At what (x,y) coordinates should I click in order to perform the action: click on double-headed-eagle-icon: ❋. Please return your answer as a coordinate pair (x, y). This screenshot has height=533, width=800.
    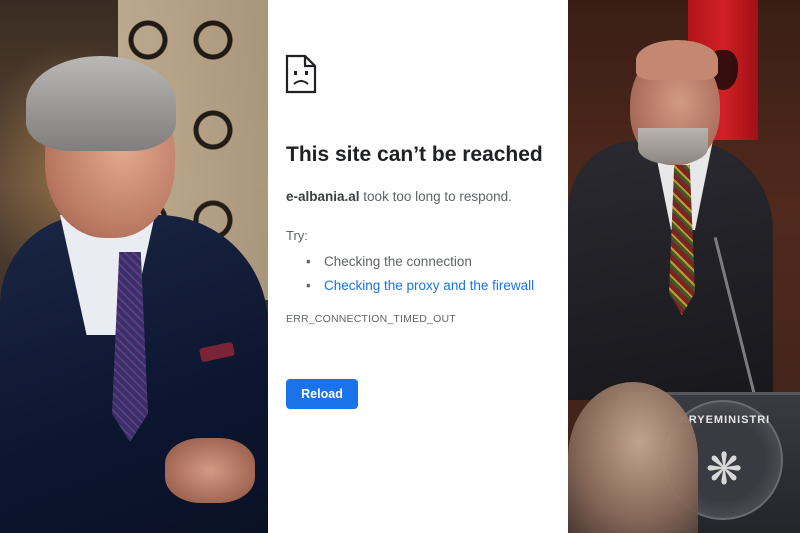
    Looking at the image, I should click on (724, 469).